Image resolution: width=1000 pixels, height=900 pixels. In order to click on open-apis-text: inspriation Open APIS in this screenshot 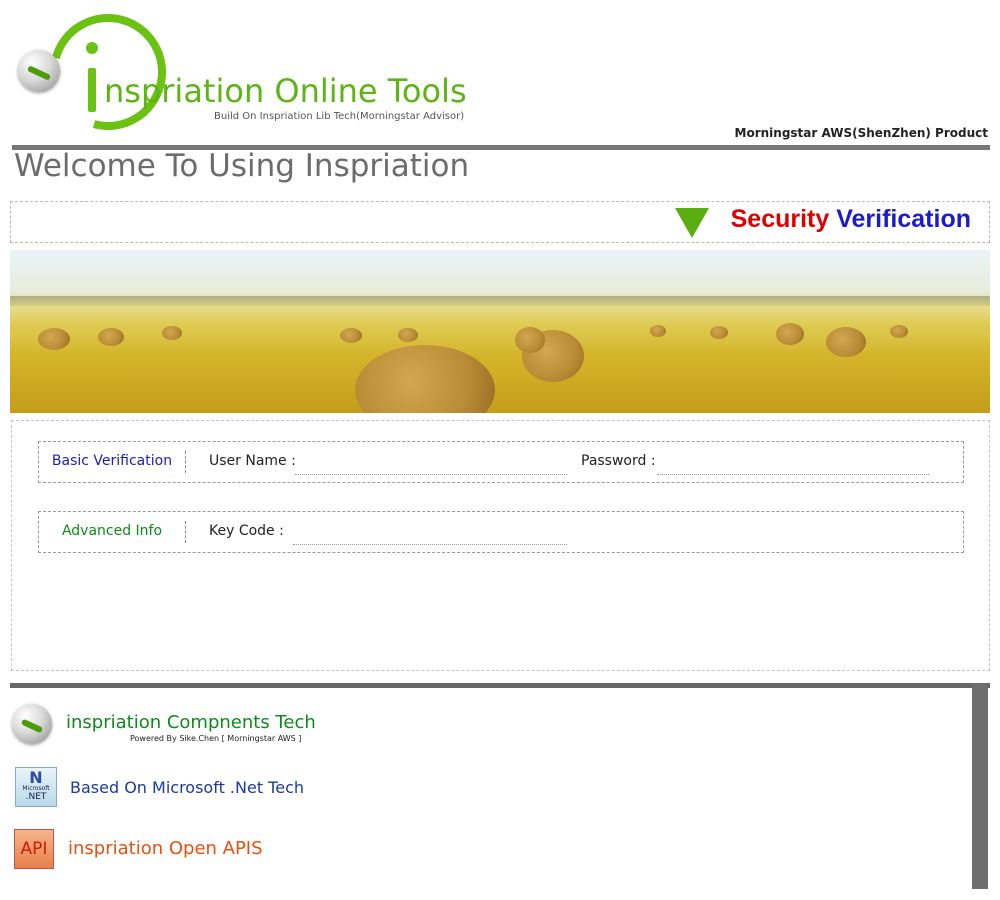, I will do `click(165, 848)`.